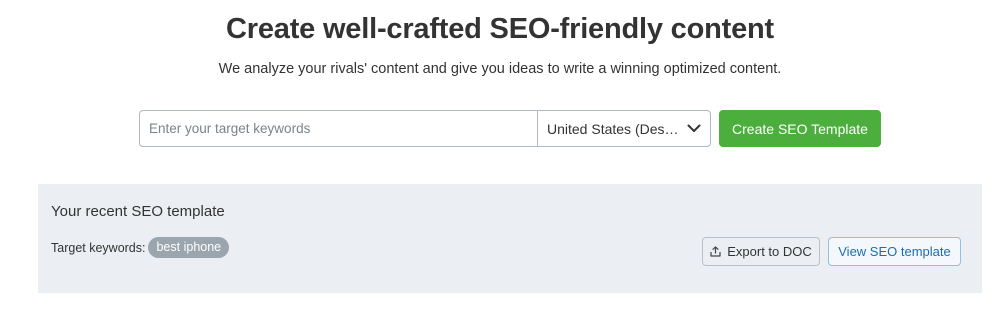 This screenshot has height=316, width=1000. I want to click on keyword-chip: best iphone, so click(189, 247).